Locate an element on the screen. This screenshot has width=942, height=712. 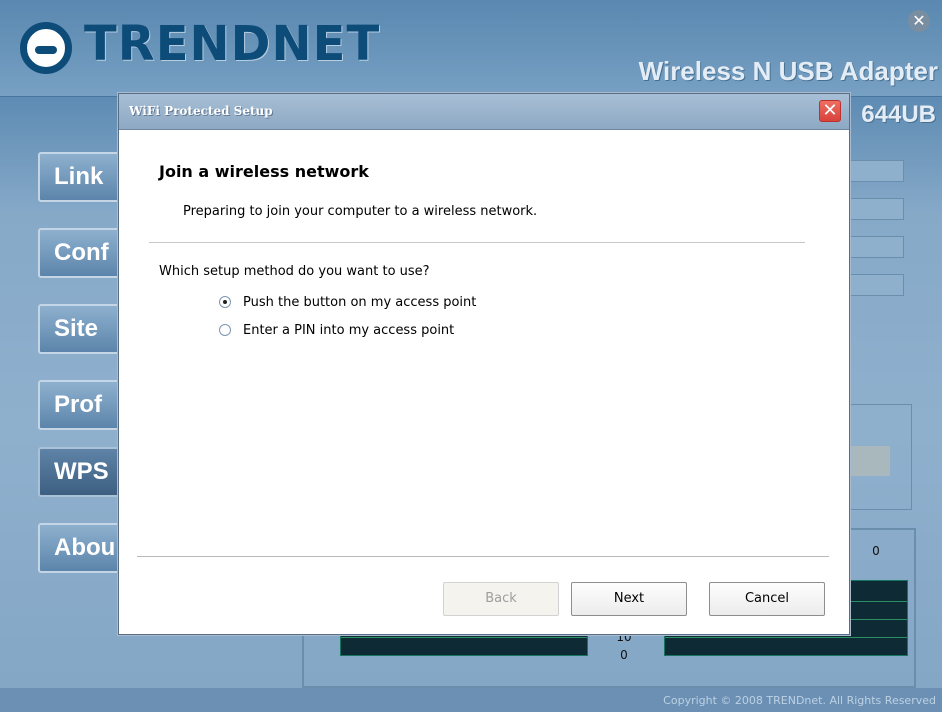
trendnet-logo-icon is located at coordinates (46, 48).